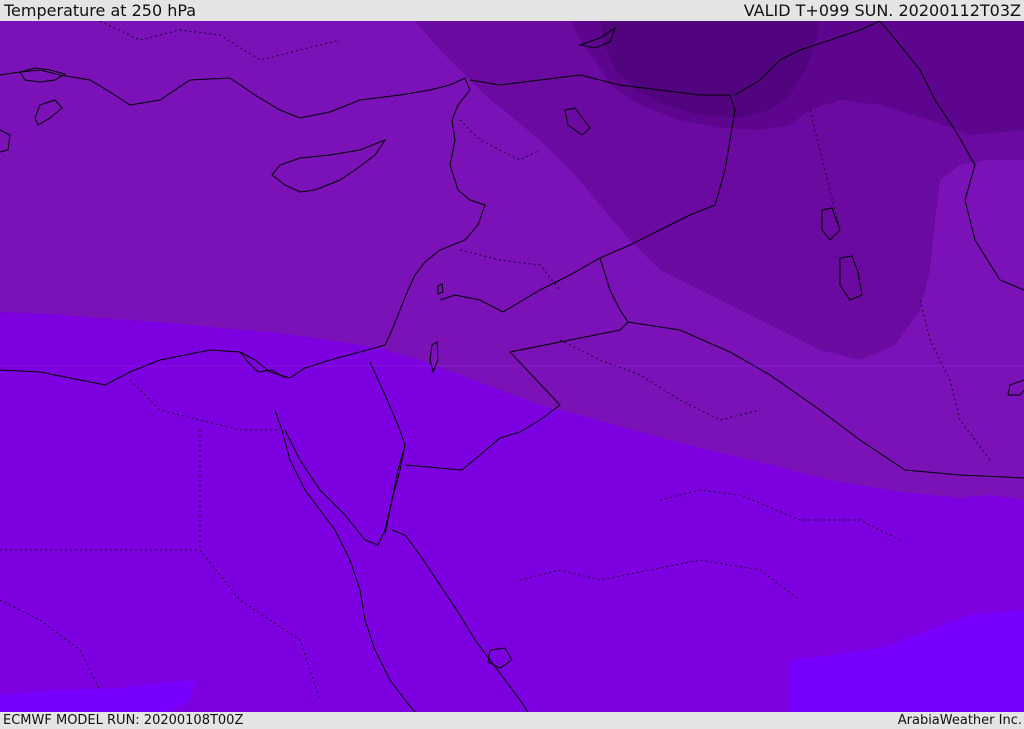 The width and height of the screenshot is (1024, 729). Describe the element at coordinates (123, 720) in the screenshot. I see `model-run: ECMWF MODEL RUN: 20200108T00Z` at that location.